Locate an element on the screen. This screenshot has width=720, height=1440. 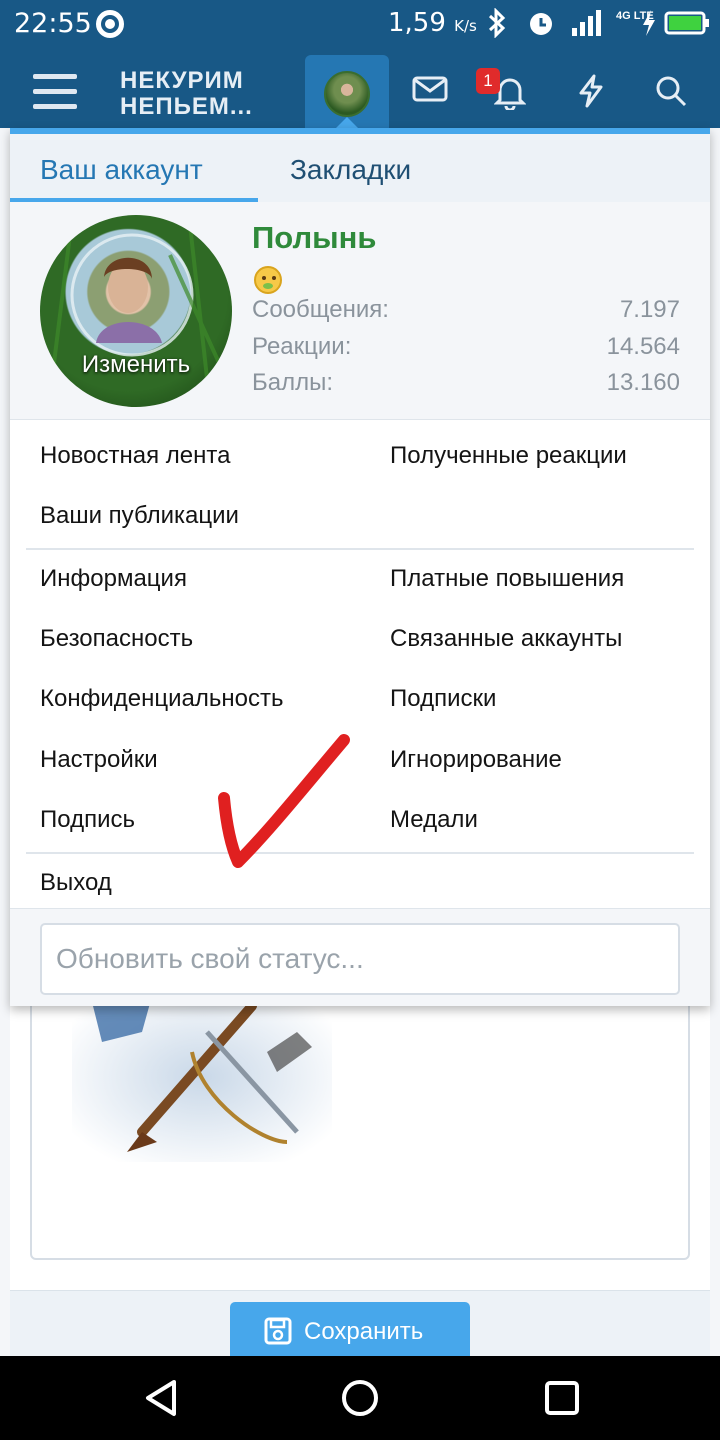
tab-your-account: Ваш аккаунт is located at coordinates (121, 170).